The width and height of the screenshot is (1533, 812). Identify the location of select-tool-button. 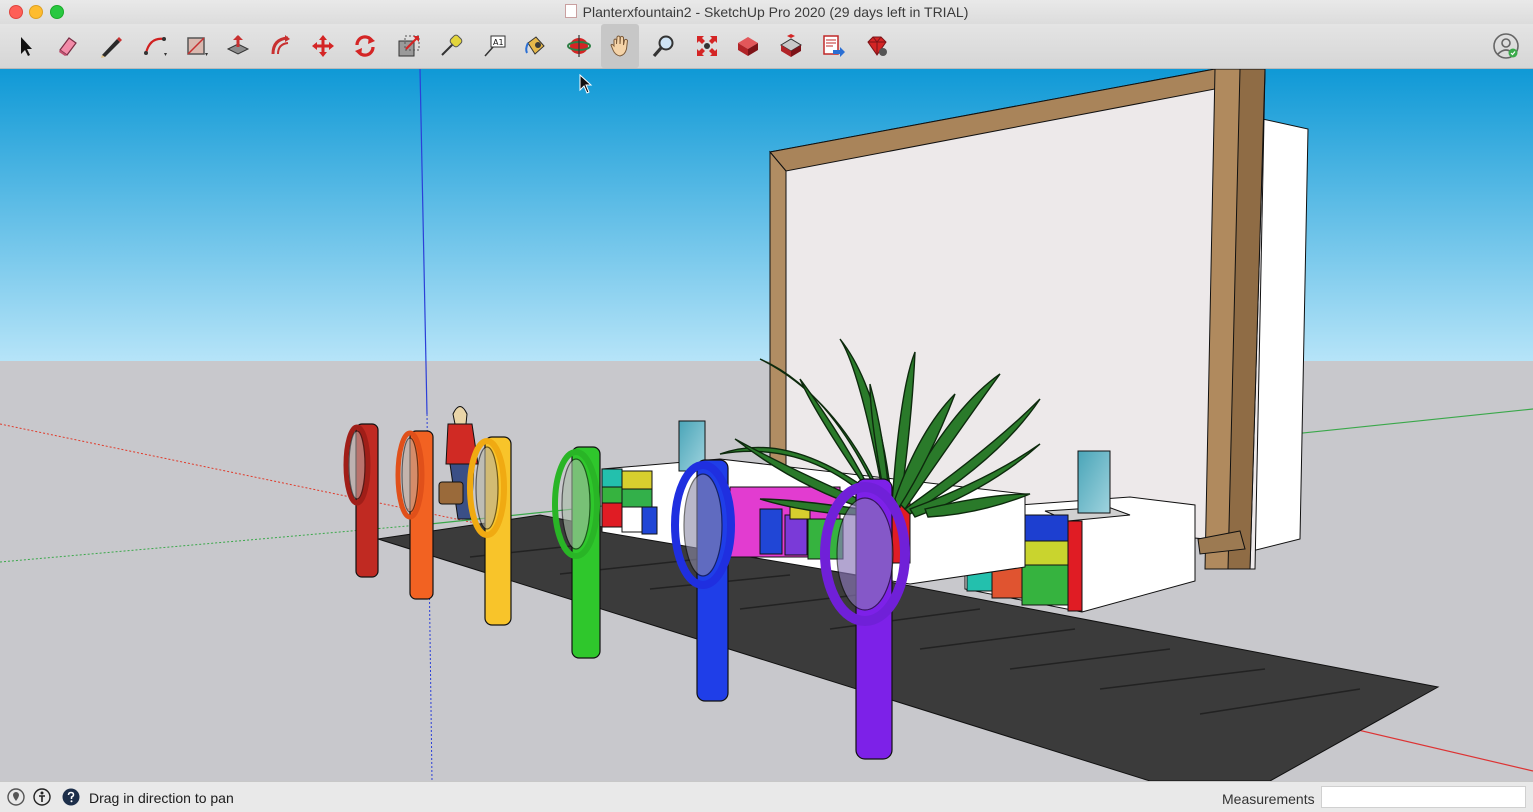
(25, 46).